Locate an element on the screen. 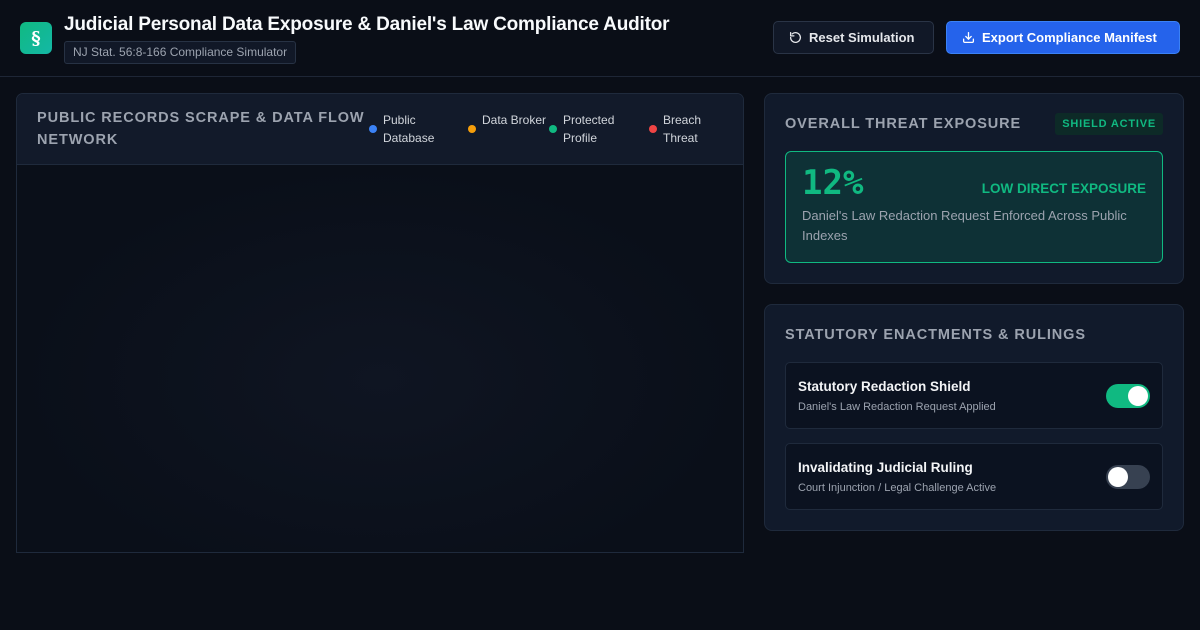  statute-subtitle-badge: NJ Stat. 56:8-166 Compliance Simulator is located at coordinates (180, 52).